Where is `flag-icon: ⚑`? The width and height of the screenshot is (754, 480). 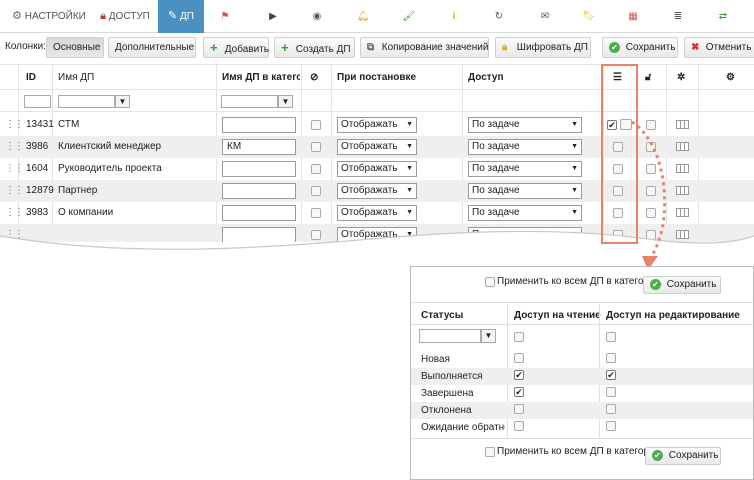 flag-icon: ⚑ is located at coordinates (225, 16).